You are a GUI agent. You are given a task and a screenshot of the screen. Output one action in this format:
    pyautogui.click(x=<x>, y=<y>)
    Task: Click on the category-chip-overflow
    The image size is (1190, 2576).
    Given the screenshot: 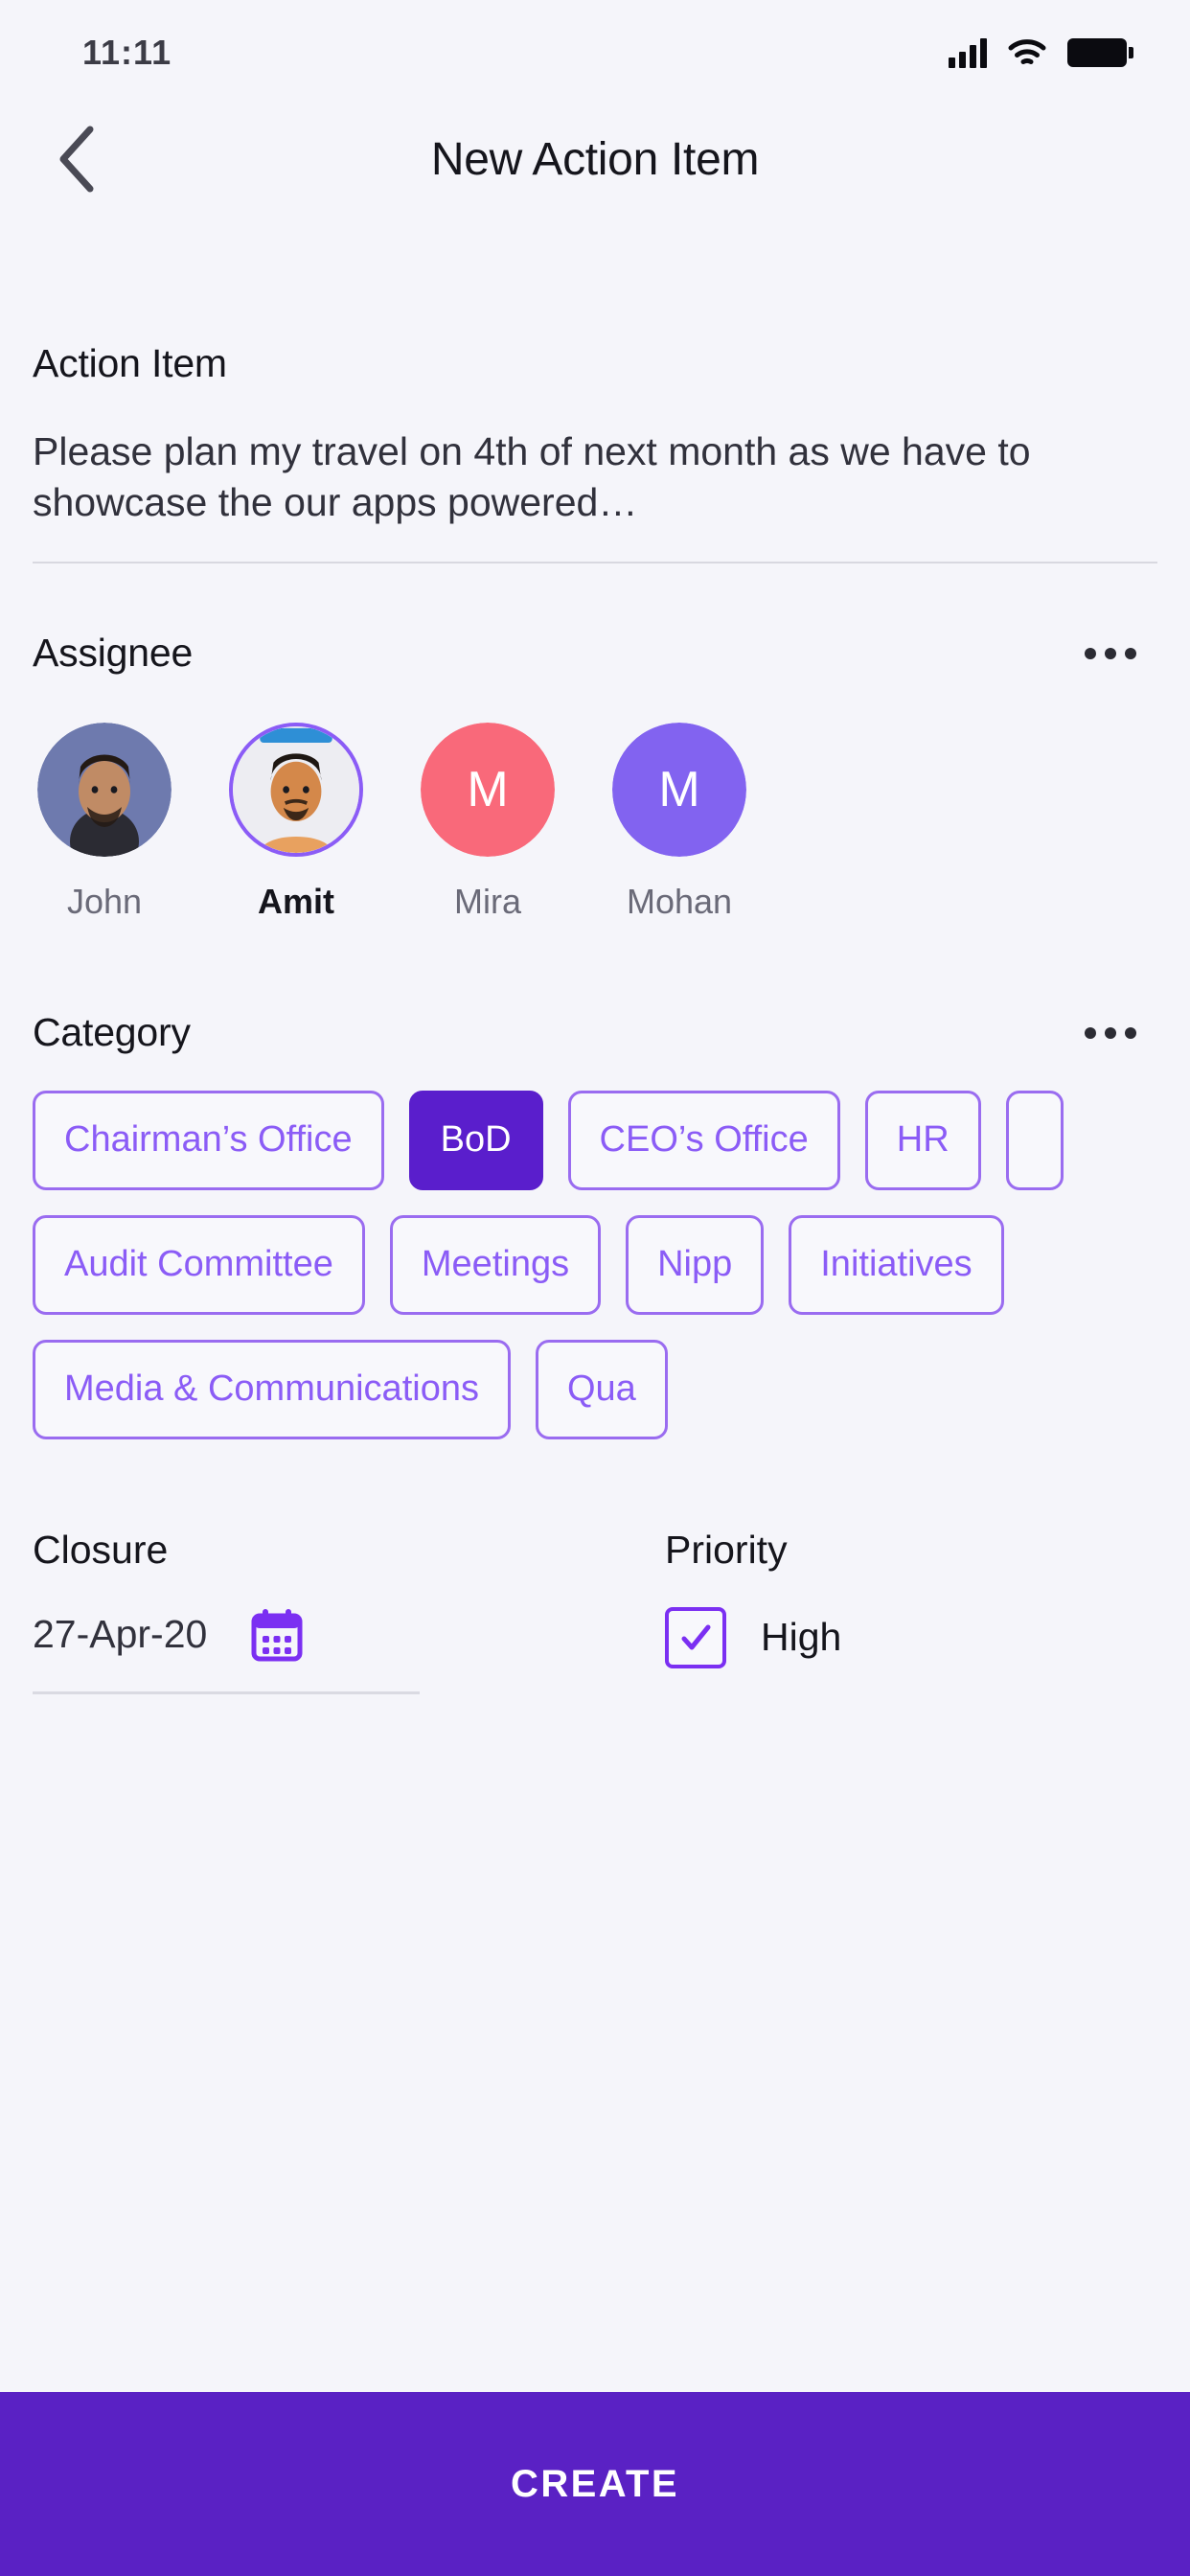 What is the action you would take?
    pyautogui.click(x=1035, y=1140)
    